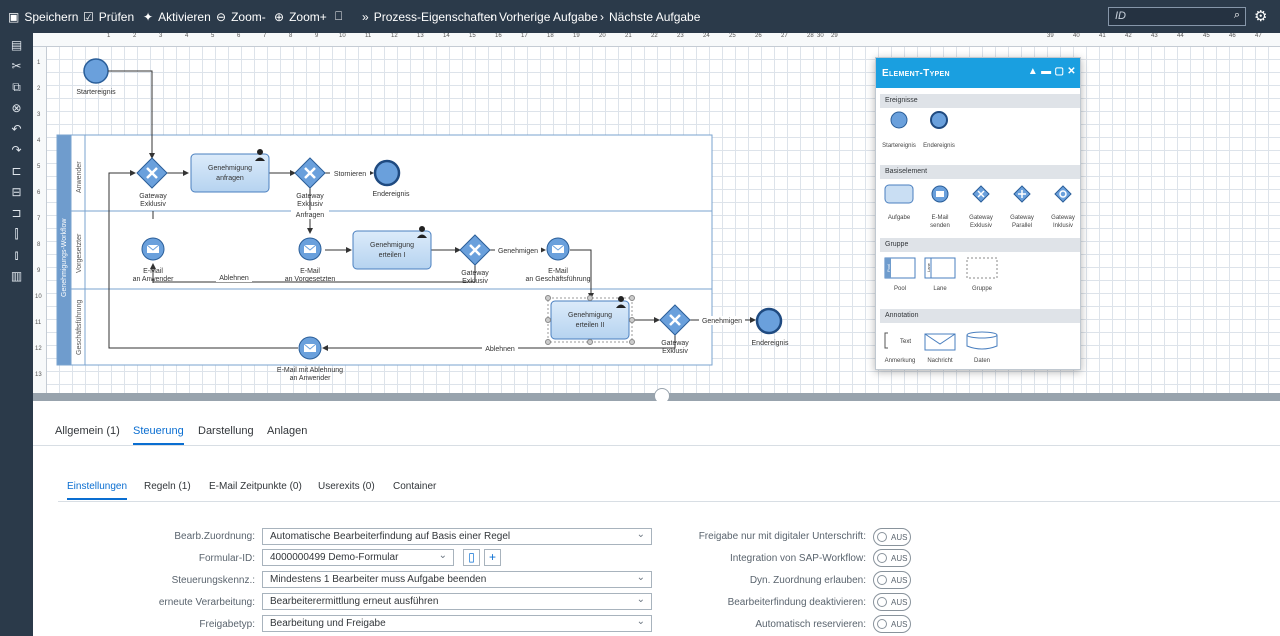 The height and width of the screenshot is (636, 1280). I want to click on user-icon, so click(422, 229).